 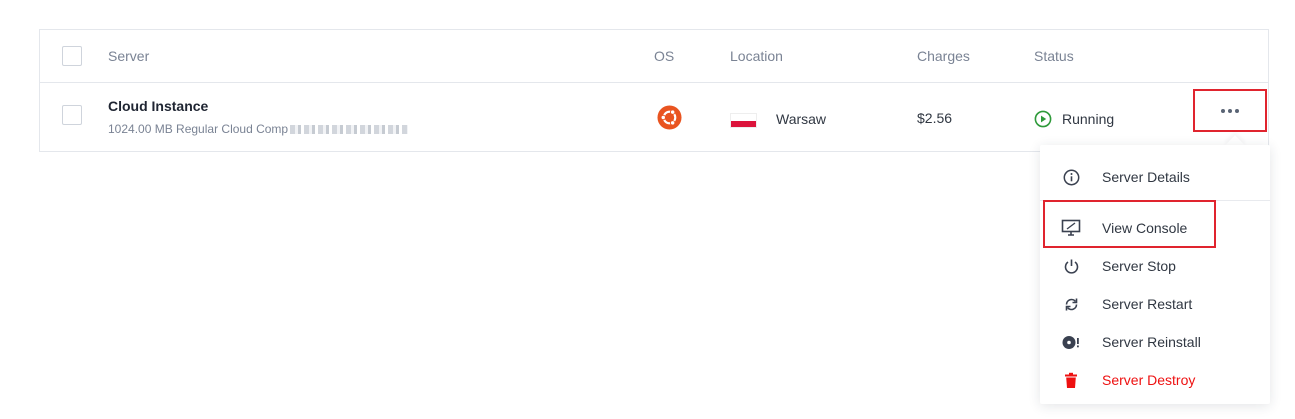 I want to click on location-text: Warsaw, so click(x=801, y=119).